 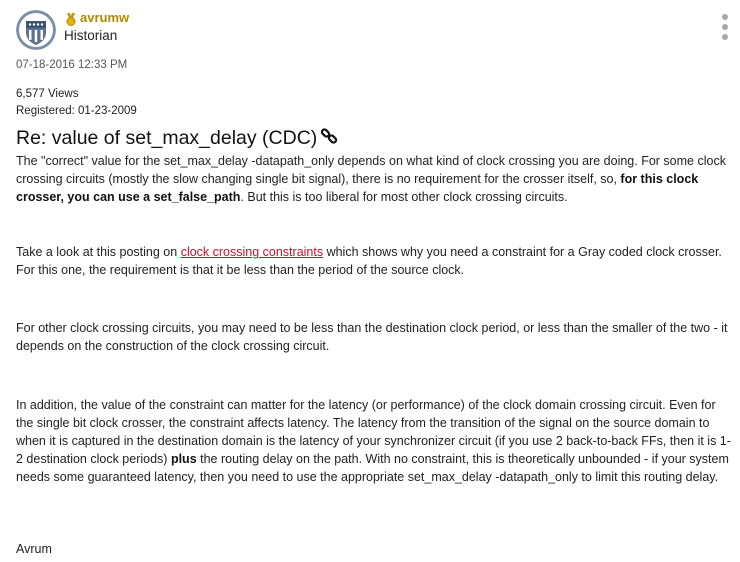 What do you see at coordinates (167, 138) in the screenshot?
I see `post-title: Re: value of set_max_delay (CDC)` at bounding box center [167, 138].